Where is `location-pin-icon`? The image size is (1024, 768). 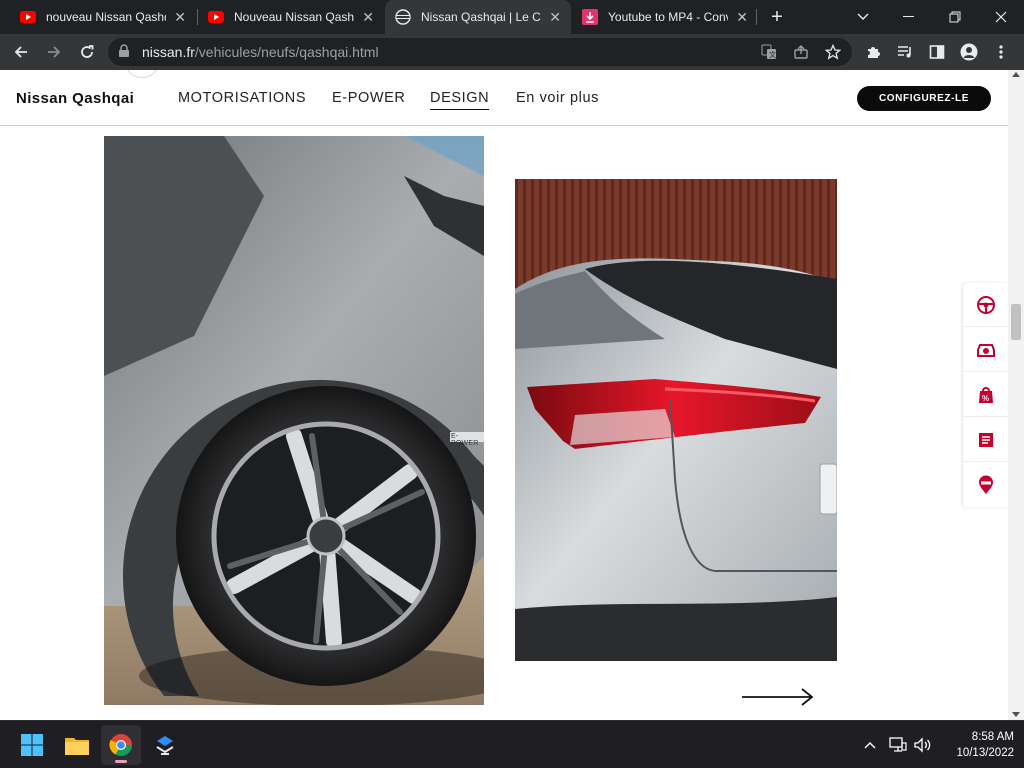
location-pin-icon is located at coordinates (985, 484).